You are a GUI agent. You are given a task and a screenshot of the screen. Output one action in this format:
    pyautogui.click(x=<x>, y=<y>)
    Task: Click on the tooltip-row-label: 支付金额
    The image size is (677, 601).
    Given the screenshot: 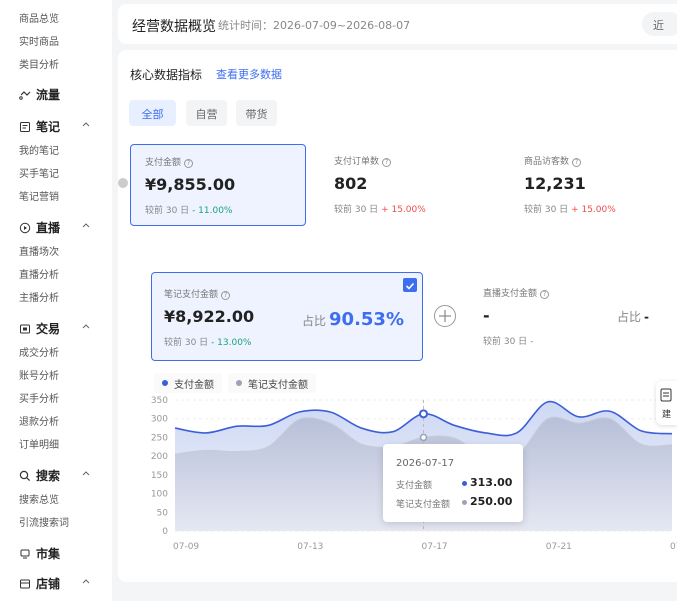 What is the action you would take?
    pyautogui.click(x=414, y=486)
    